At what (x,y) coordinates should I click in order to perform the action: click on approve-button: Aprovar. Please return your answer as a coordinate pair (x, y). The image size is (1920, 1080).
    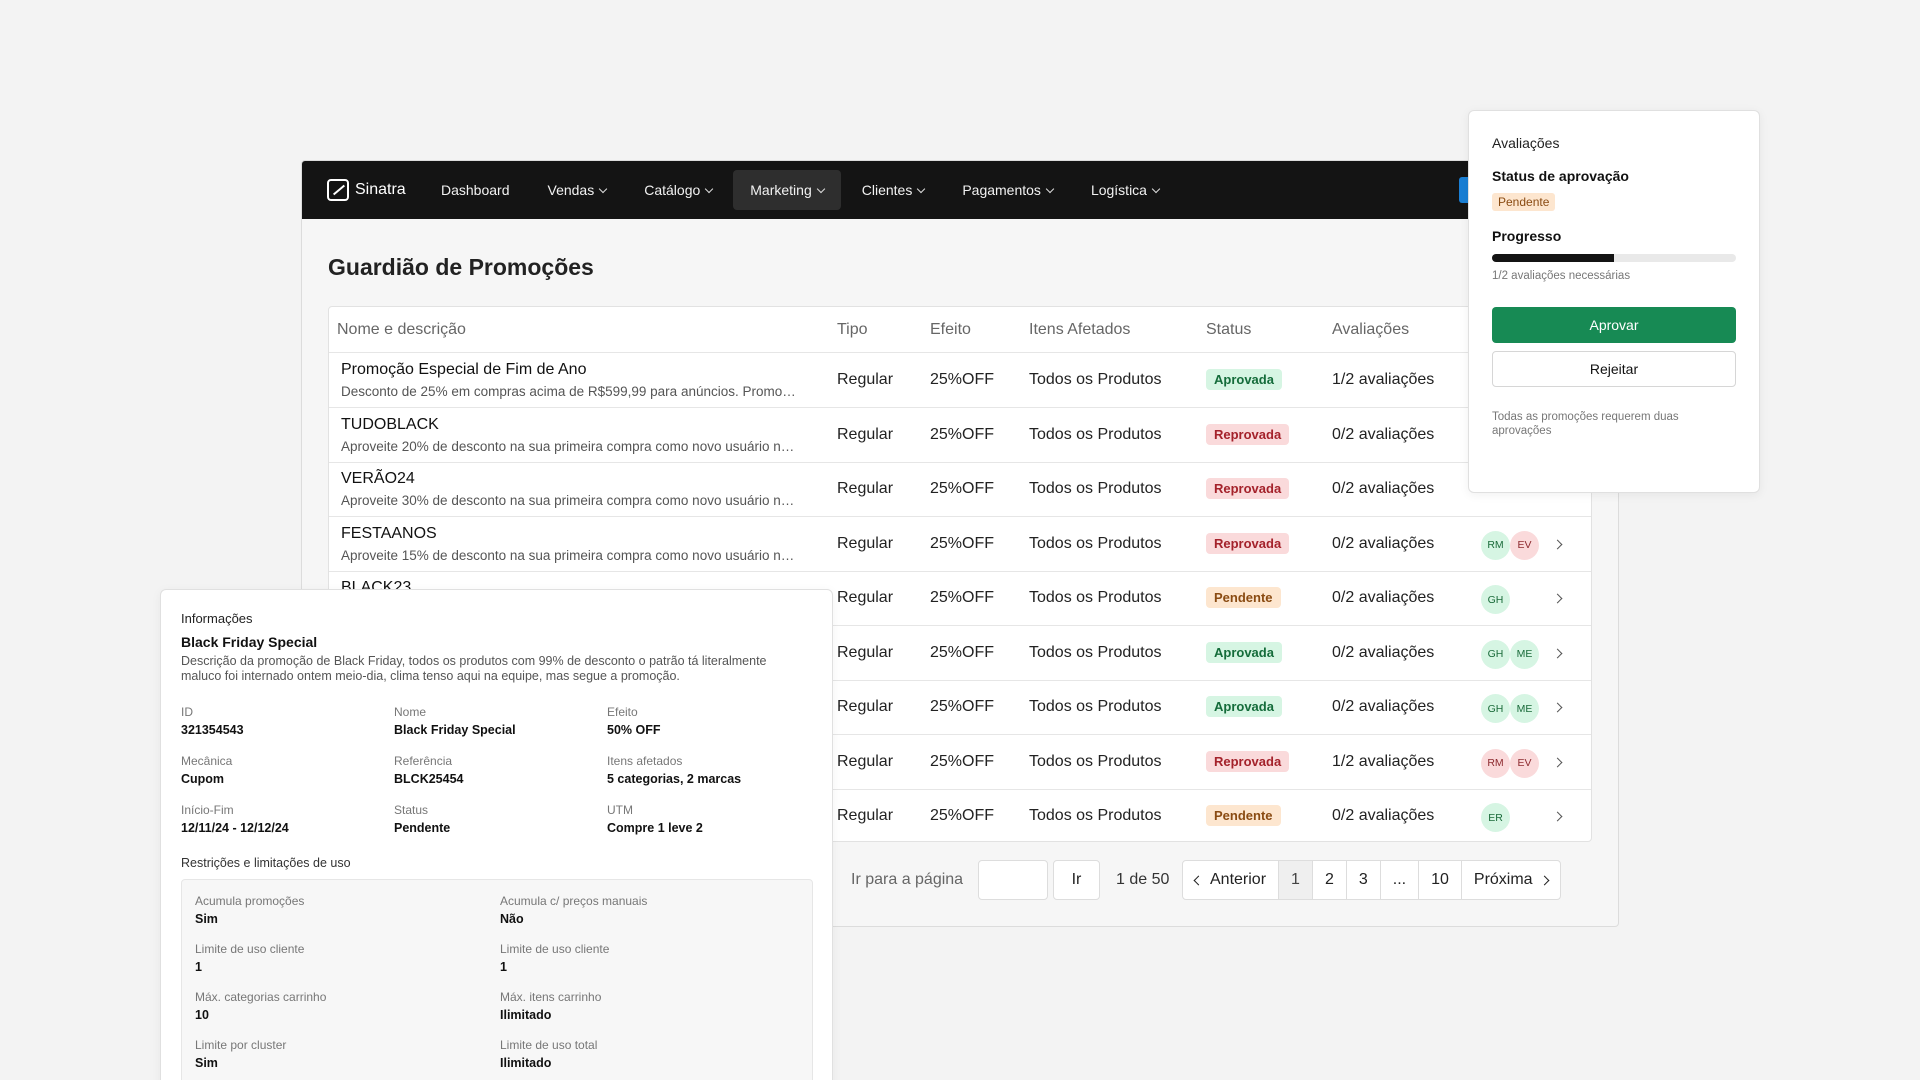
    Looking at the image, I should click on (1614, 325).